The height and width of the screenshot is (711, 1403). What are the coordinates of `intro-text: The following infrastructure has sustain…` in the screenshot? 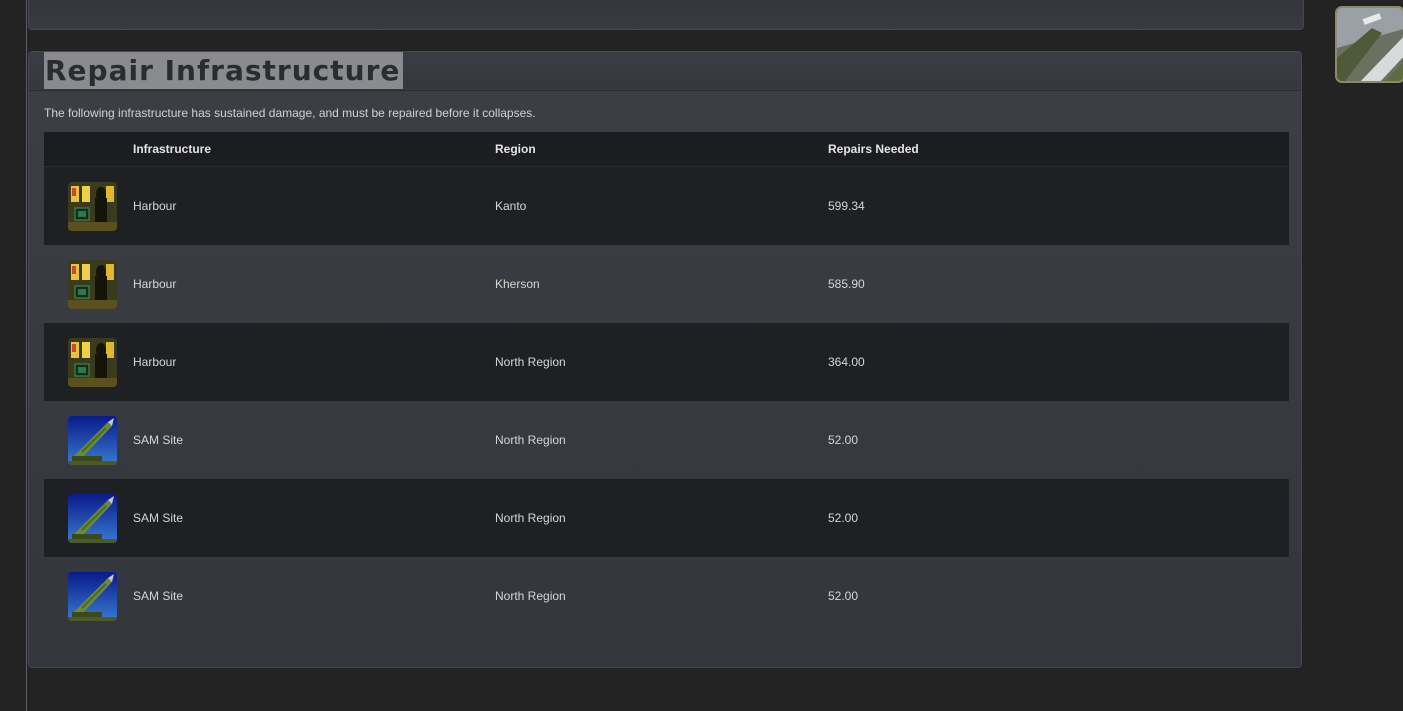 It's located at (290, 113).